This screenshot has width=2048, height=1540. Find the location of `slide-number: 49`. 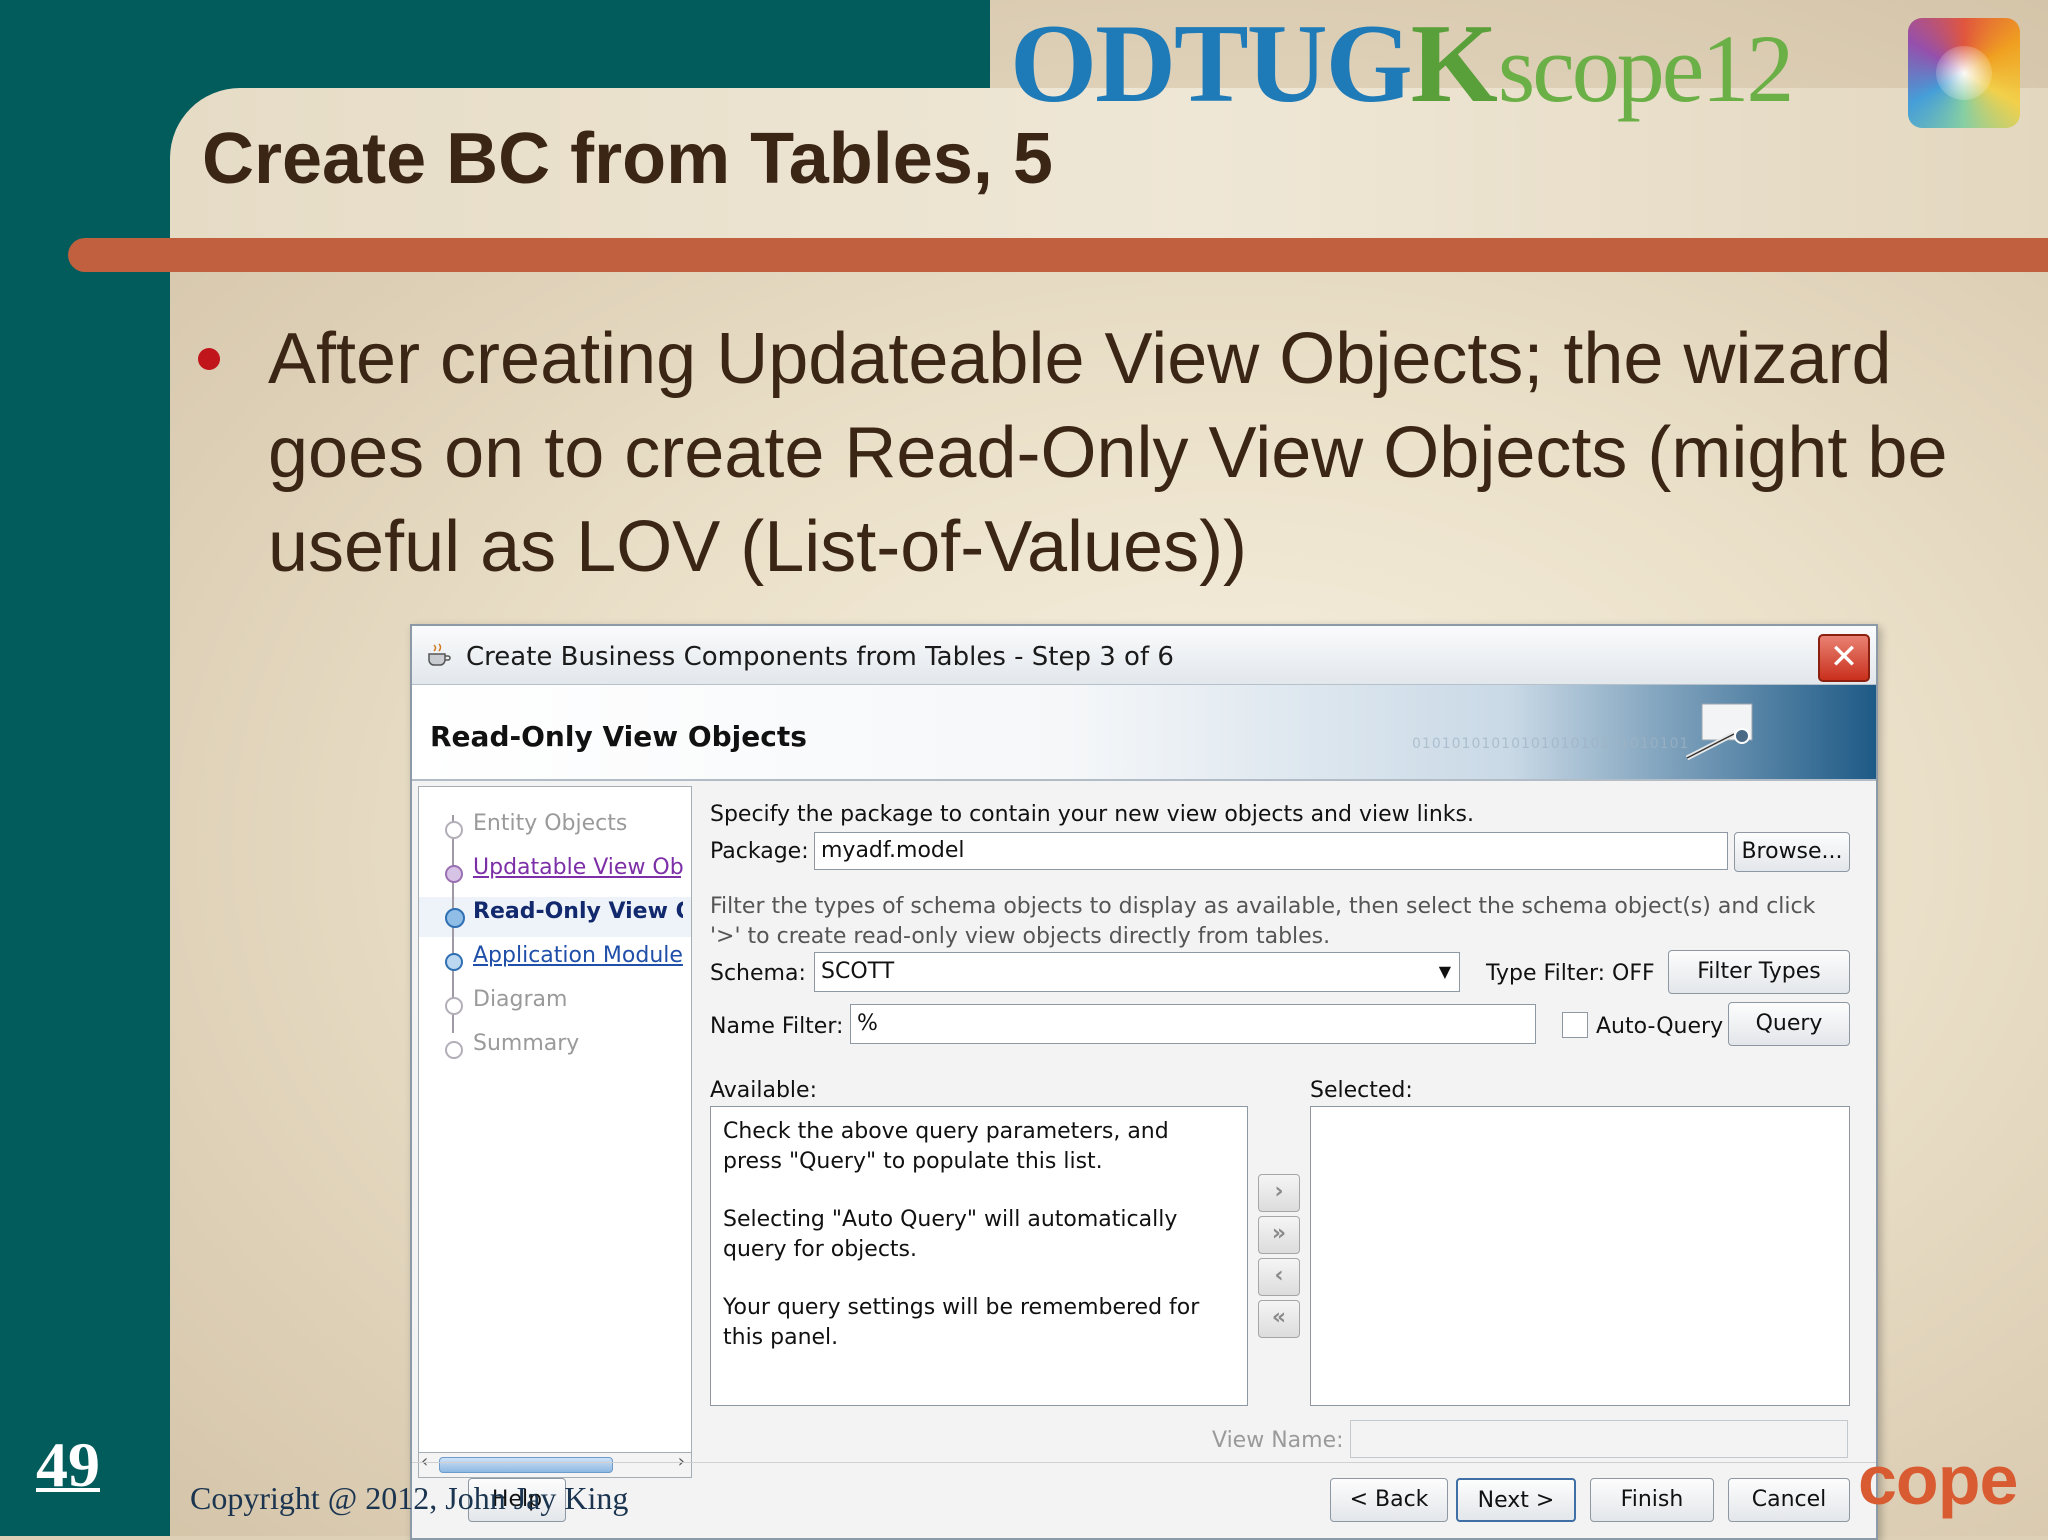

slide-number: 49 is located at coordinates (68, 1464).